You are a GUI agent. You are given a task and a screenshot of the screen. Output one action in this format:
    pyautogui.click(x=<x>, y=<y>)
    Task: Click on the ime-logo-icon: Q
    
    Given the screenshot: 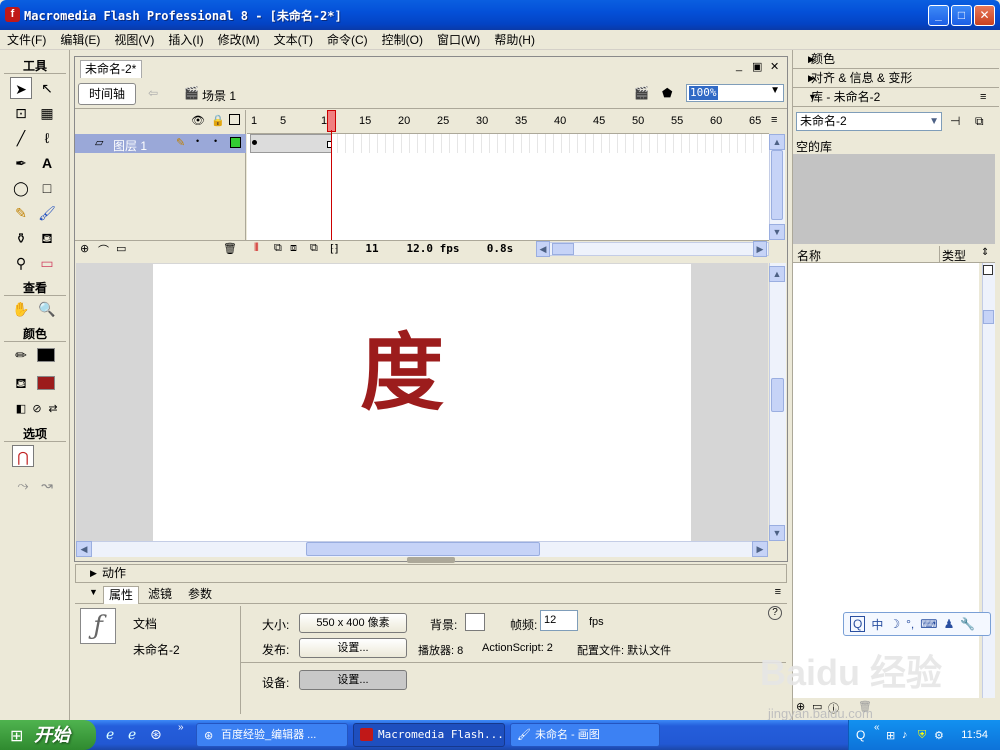 What is the action you would take?
    pyautogui.click(x=858, y=624)
    